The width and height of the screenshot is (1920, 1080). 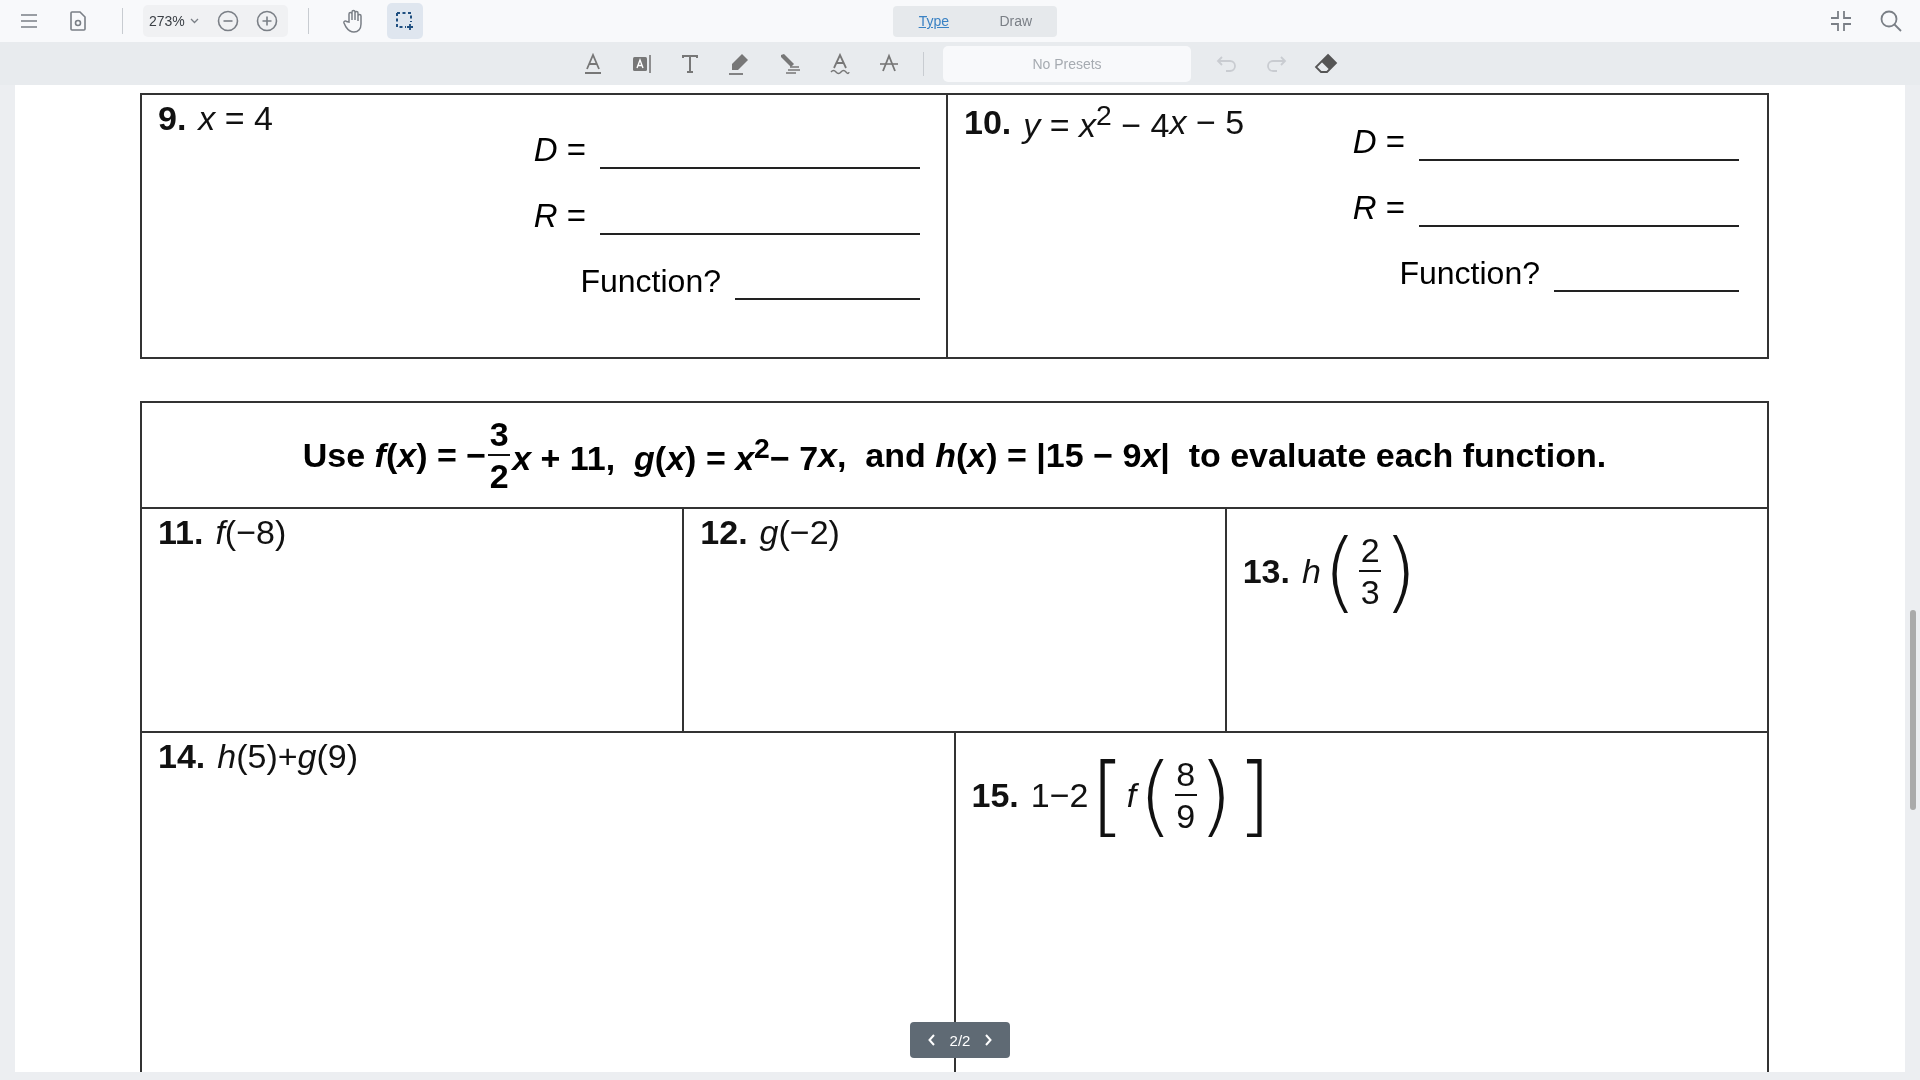 I want to click on highlighter-icon, so click(x=739, y=63).